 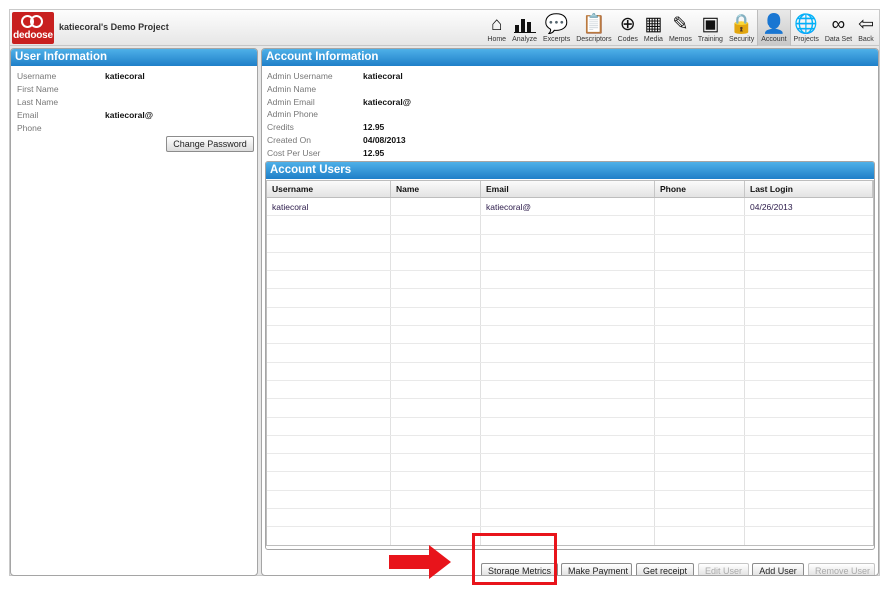 What do you see at coordinates (866, 24) in the screenshot?
I see `back-arrow-icon: ⇦` at bounding box center [866, 24].